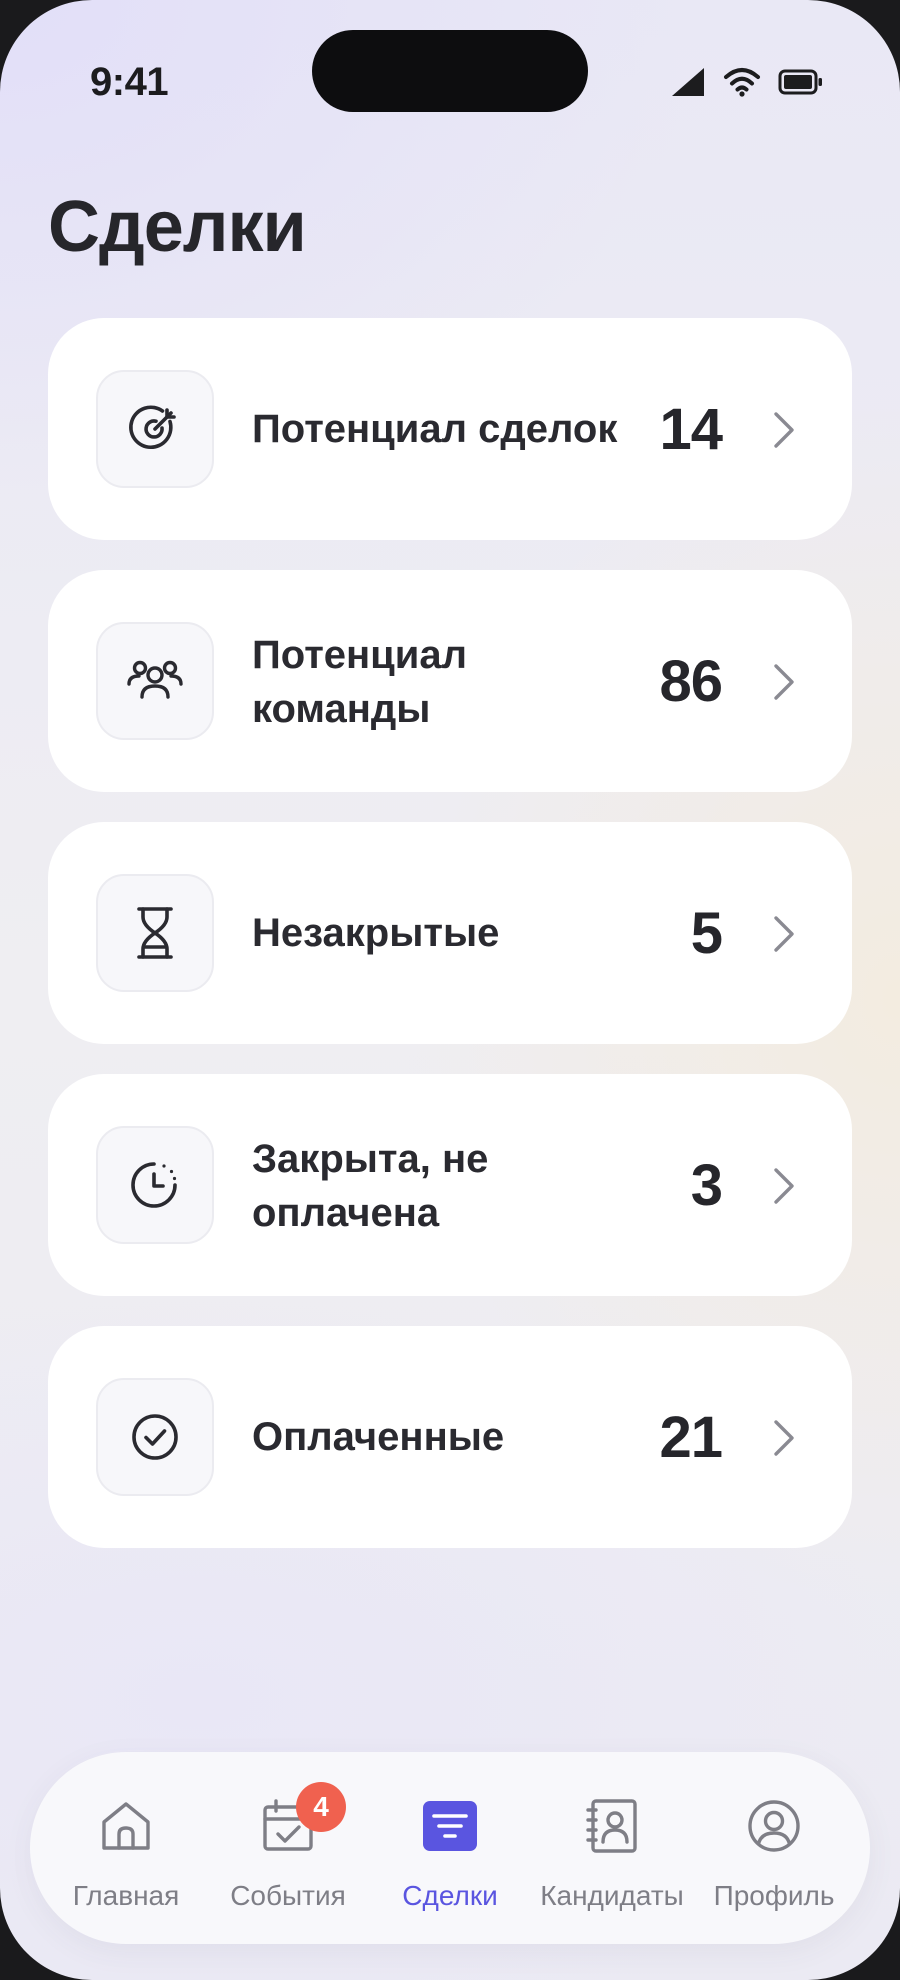  I want to click on deal-card-potential-deals: Потенциал сделок 14, so click(450, 429).